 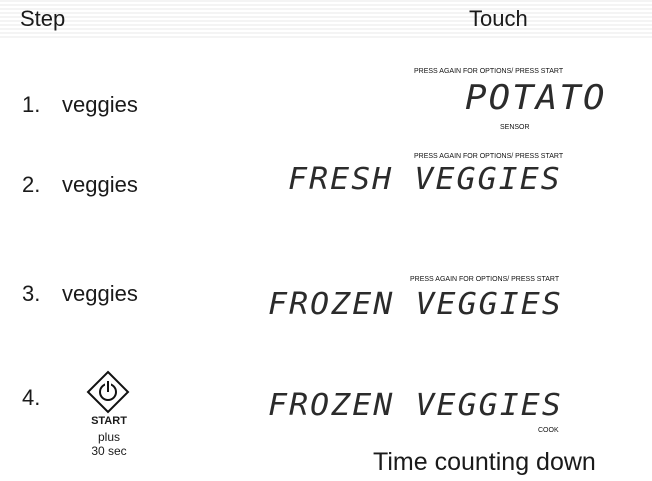 What do you see at coordinates (100, 184) in the screenshot?
I see `step-2-label: veggies` at bounding box center [100, 184].